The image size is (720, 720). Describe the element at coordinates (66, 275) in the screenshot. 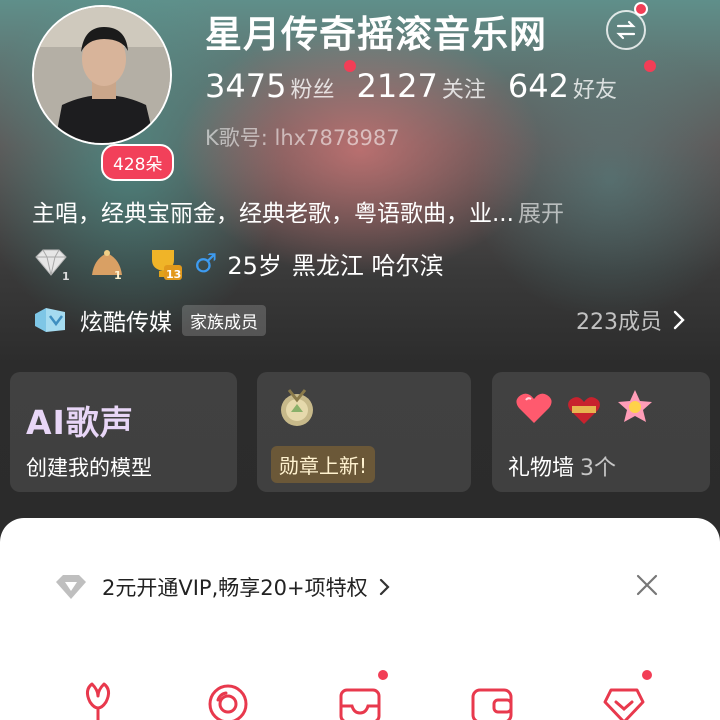

I see `diamond-badge-level: 1` at that location.